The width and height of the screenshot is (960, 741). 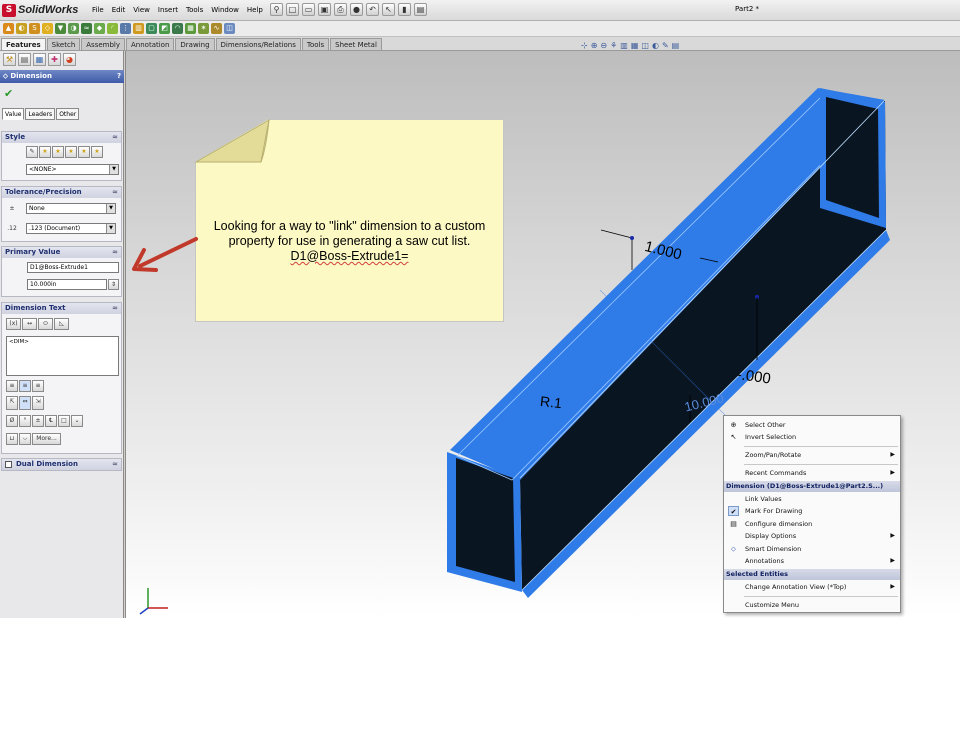 I want to click on select-other-icon: ⊕, so click(x=733, y=425).